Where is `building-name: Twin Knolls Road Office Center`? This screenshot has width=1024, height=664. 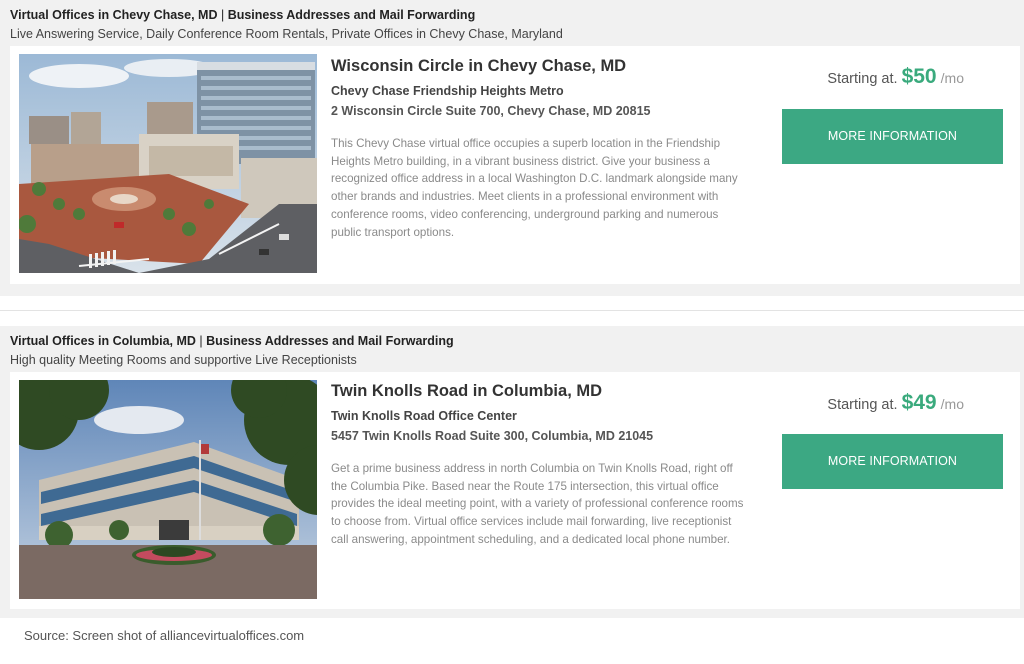
building-name: Twin Knolls Road Office Center is located at coordinates (424, 416).